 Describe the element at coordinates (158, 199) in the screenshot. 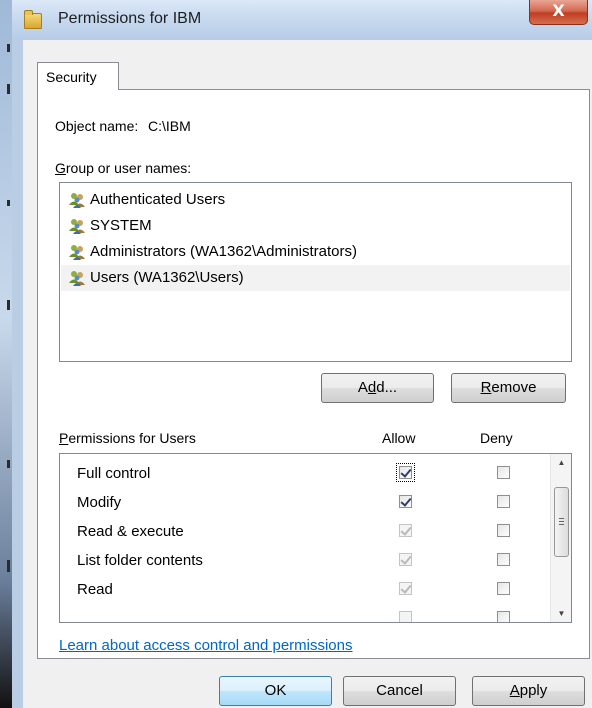

I see `group-list-item-label: Authenticated Users` at that location.